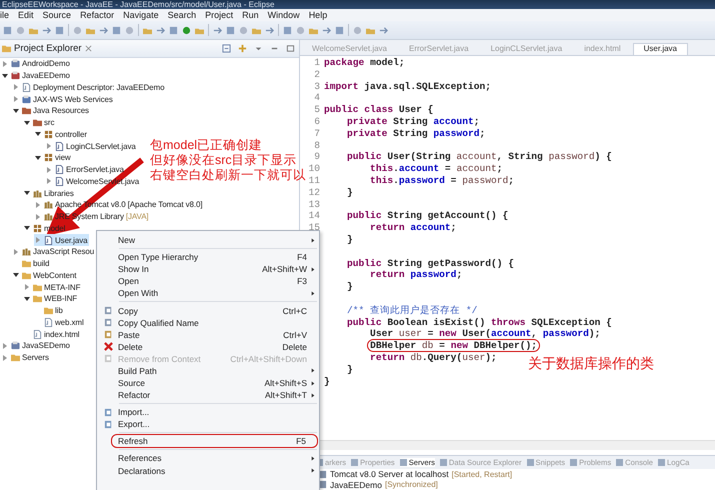 This screenshot has height=490, width=715. I want to click on tree-item: JAX-WS Web Services, so click(63, 99).